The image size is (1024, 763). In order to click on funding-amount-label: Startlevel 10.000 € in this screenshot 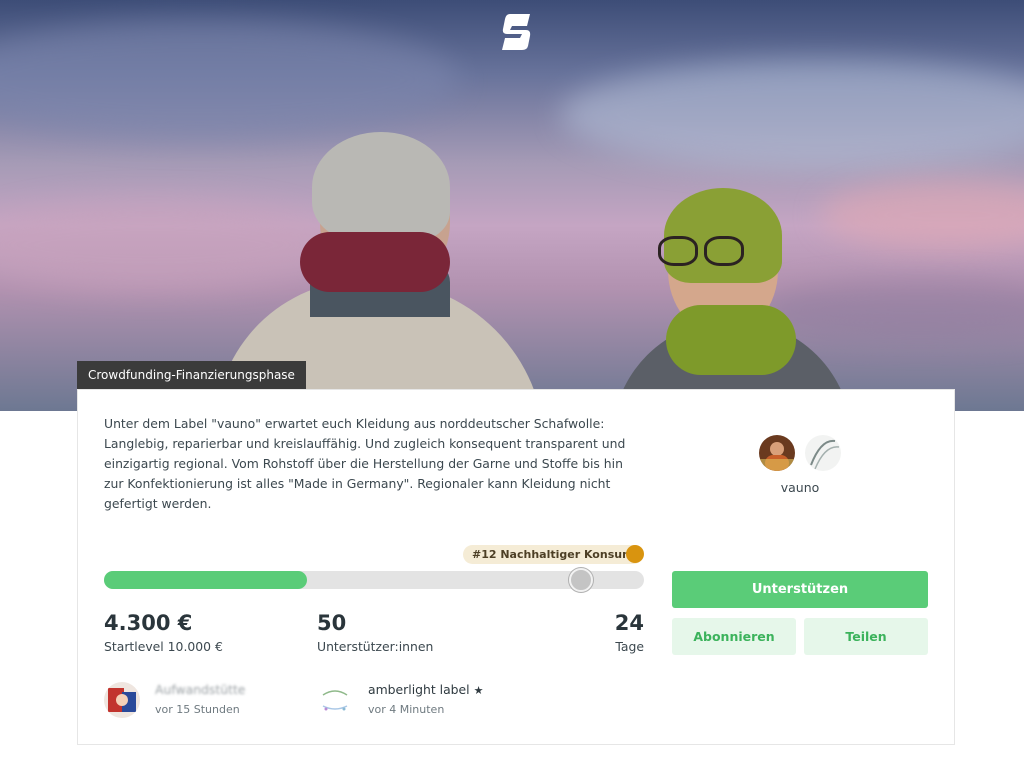, I will do `click(163, 646)`.